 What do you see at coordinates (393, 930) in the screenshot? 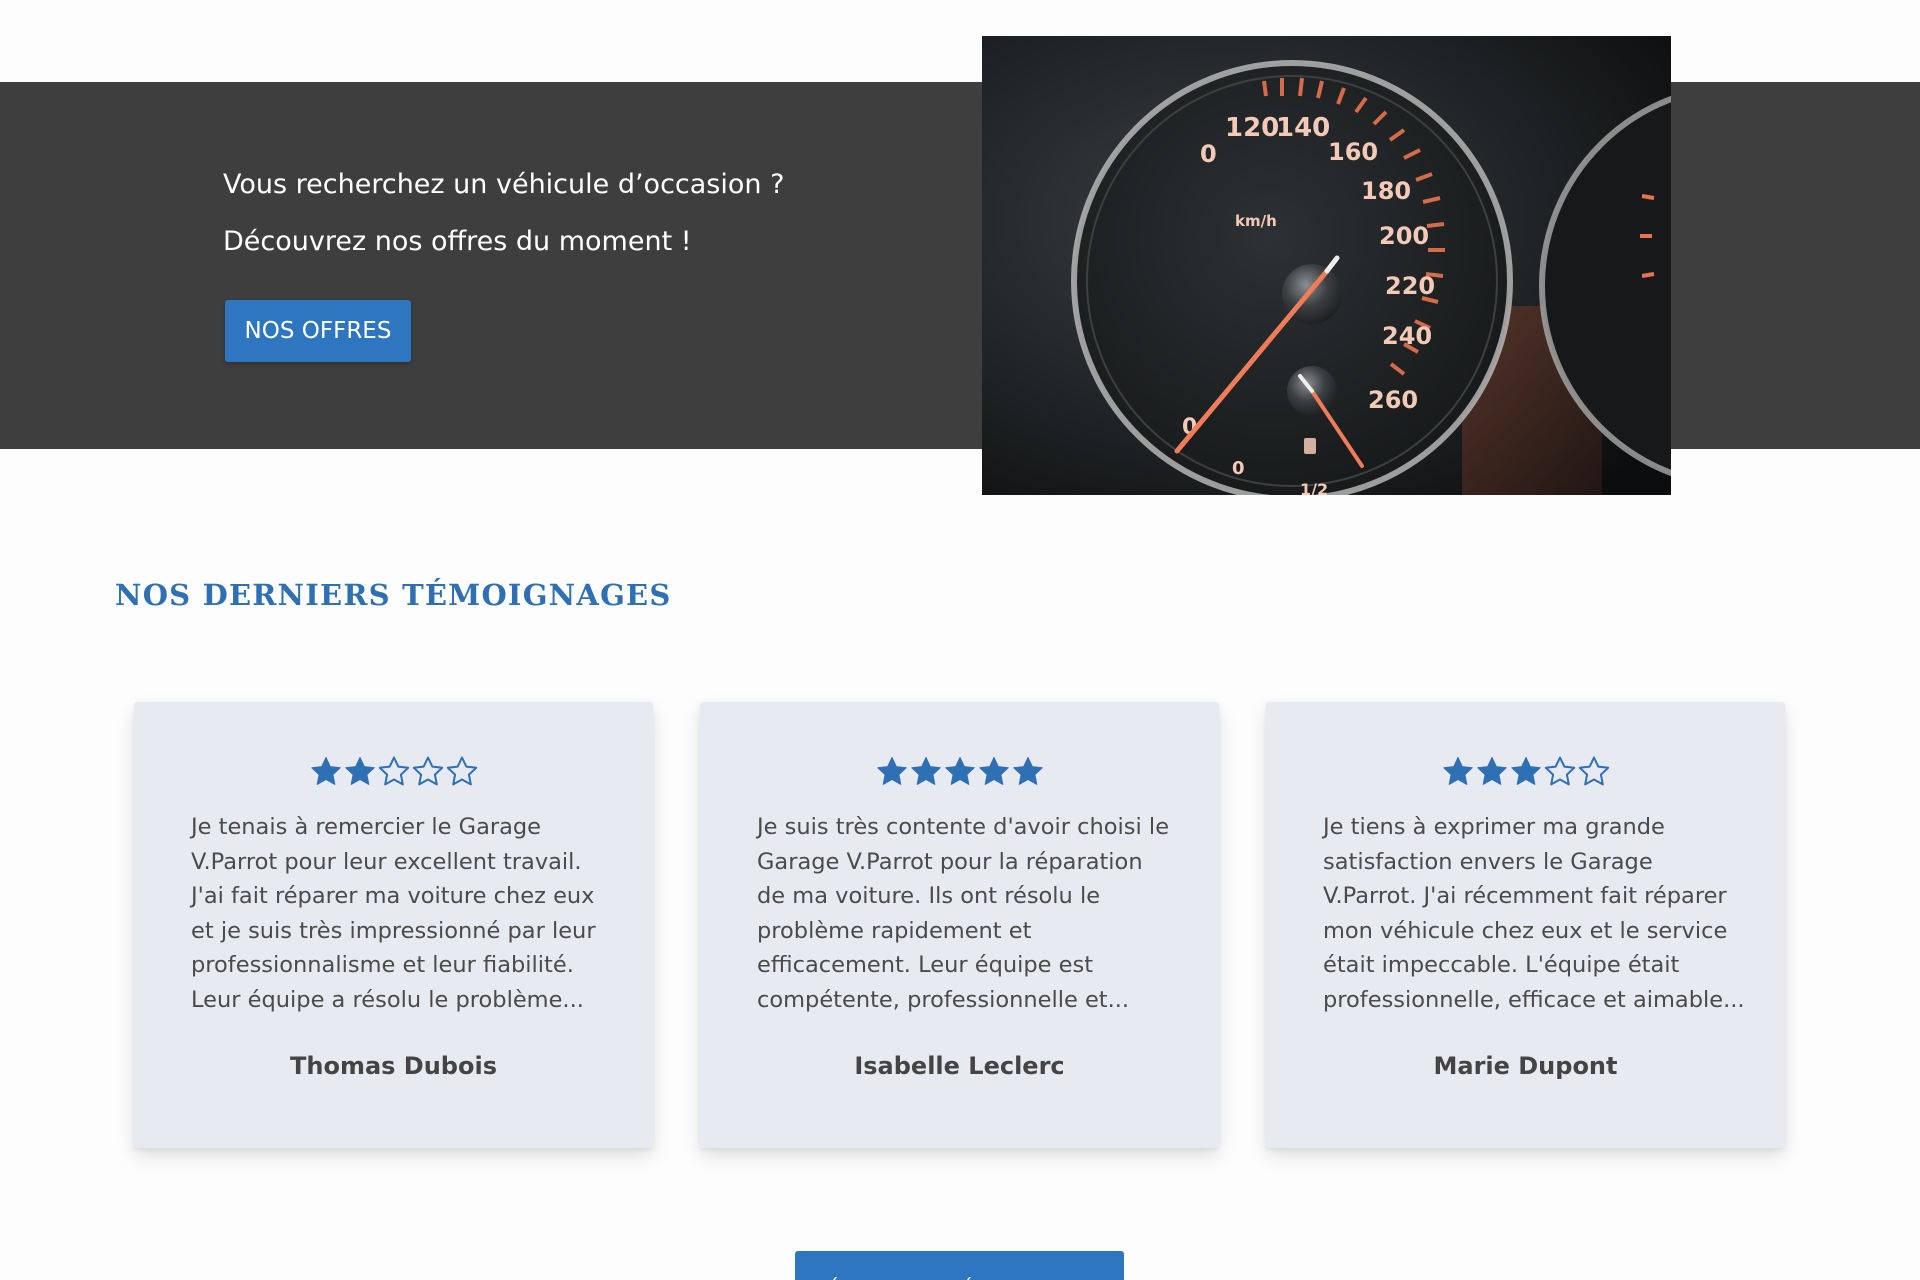
I see `testimonial-line: et je suis très impressionné par leur` at bounding box center [393, 930].